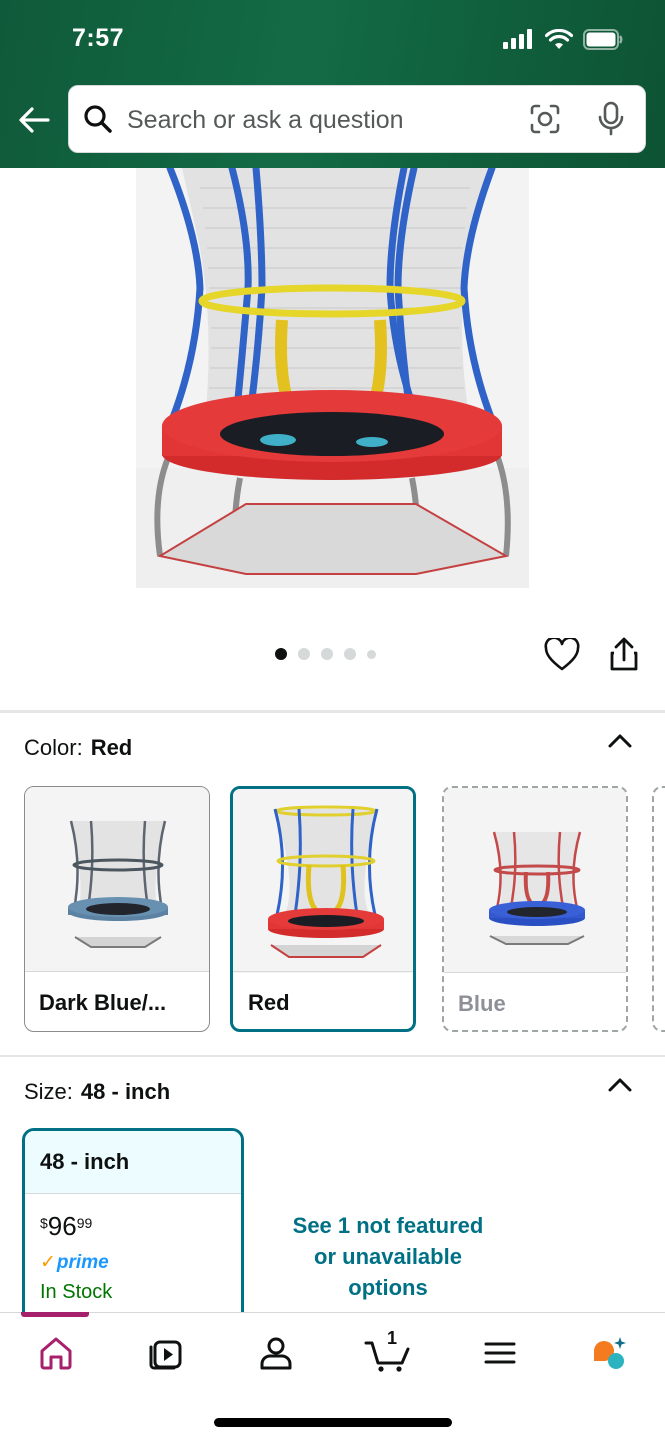 The width and height of the screenshot is (665, 1440). I want to click on app-header: 7:57, so click(332, 84).